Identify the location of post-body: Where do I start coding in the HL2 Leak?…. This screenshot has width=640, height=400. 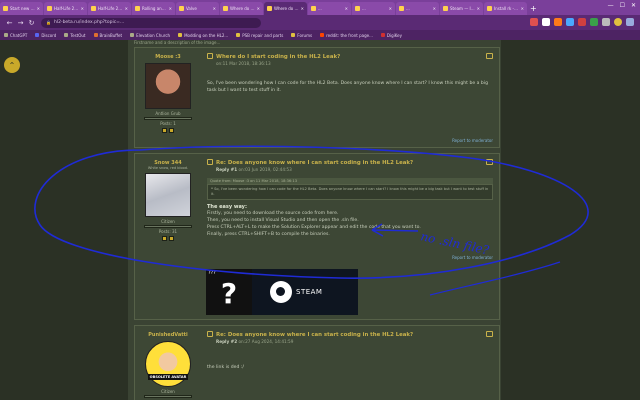
(350, 71).